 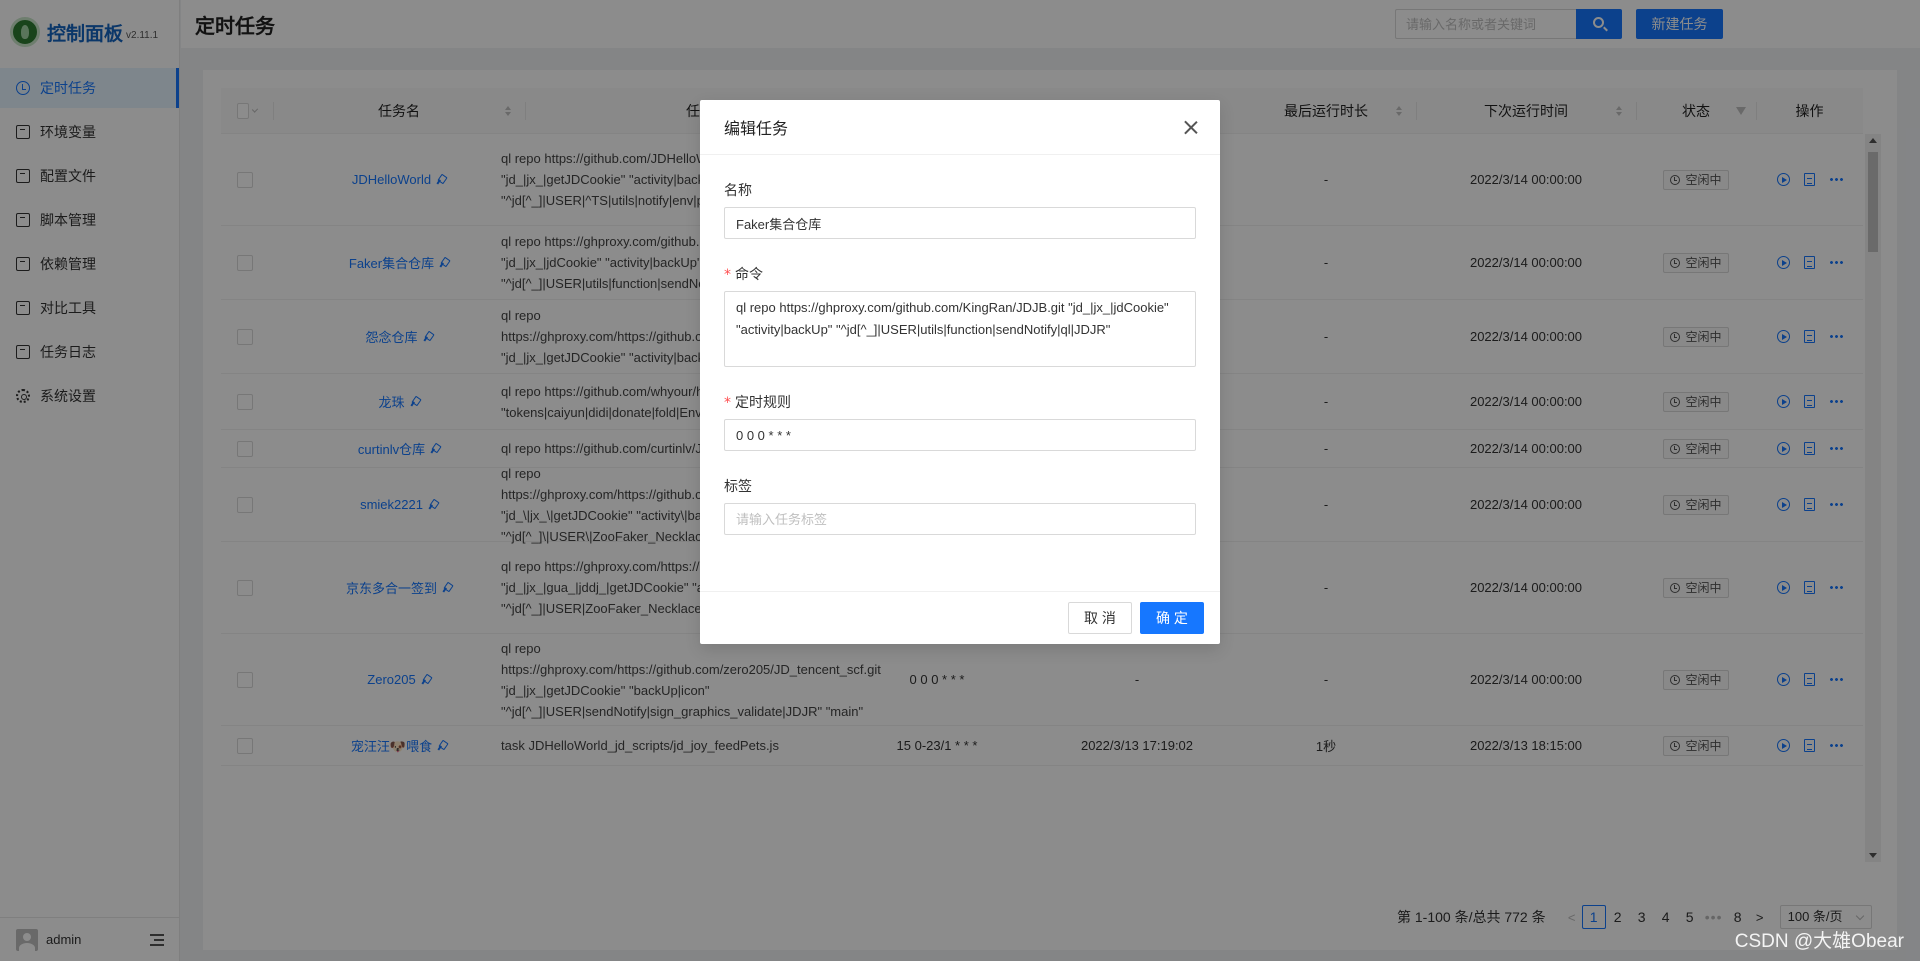 What do you see at coordinates (960, 223) in the screenshot?
I see `name-field` at bounding box center [960, 223].